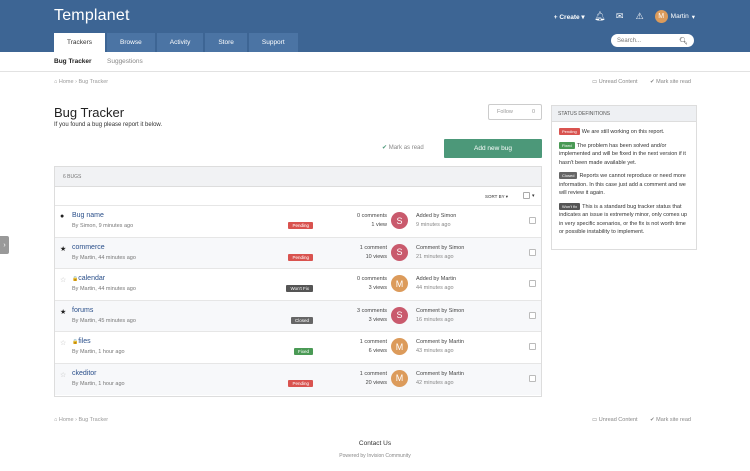 The width and height of the screenshot is (750, 471). Describe the element at coordinates (599, 16) in the screenshot. I see `bell-icon: 🔔︎` at that location.